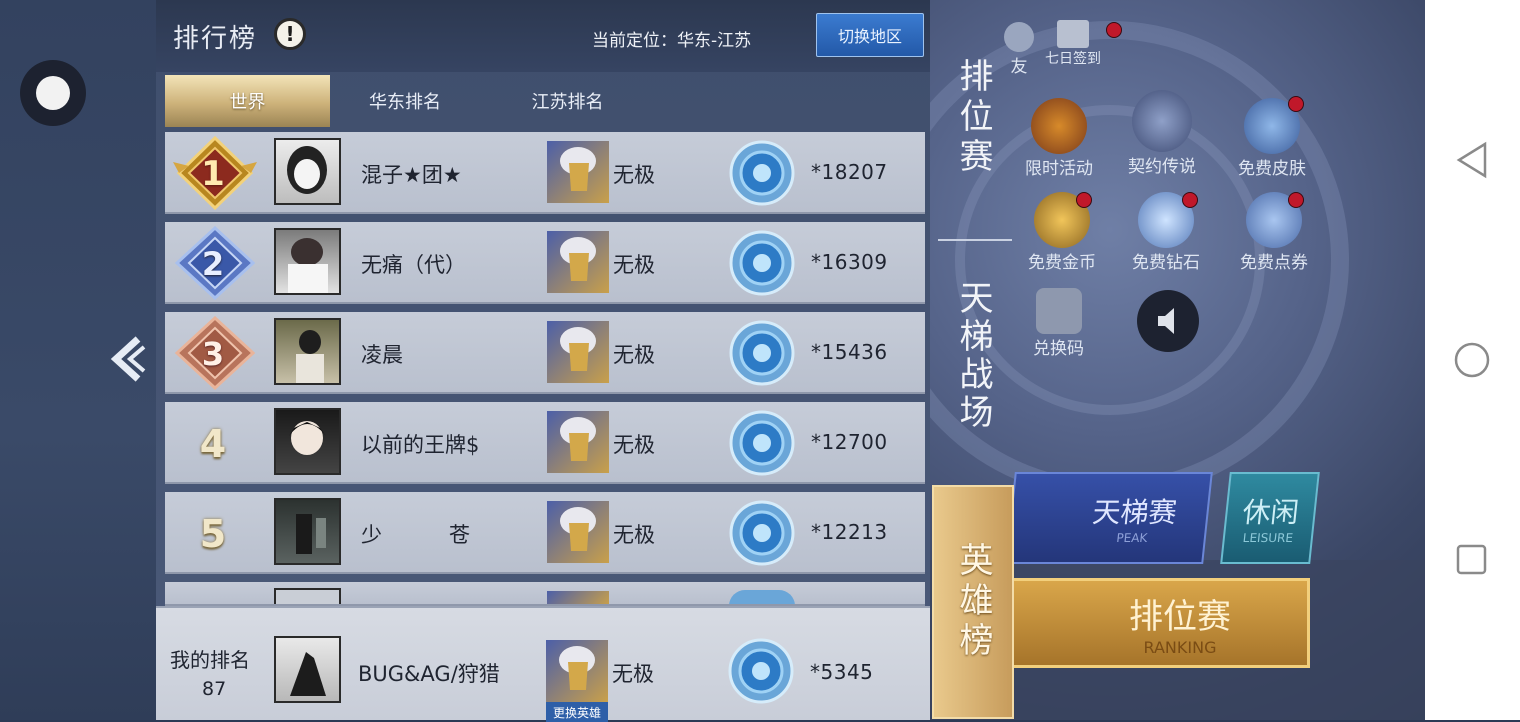  I want to click on ladder-mode-button: 天梯赛 PEAK, so click(1109, 518).